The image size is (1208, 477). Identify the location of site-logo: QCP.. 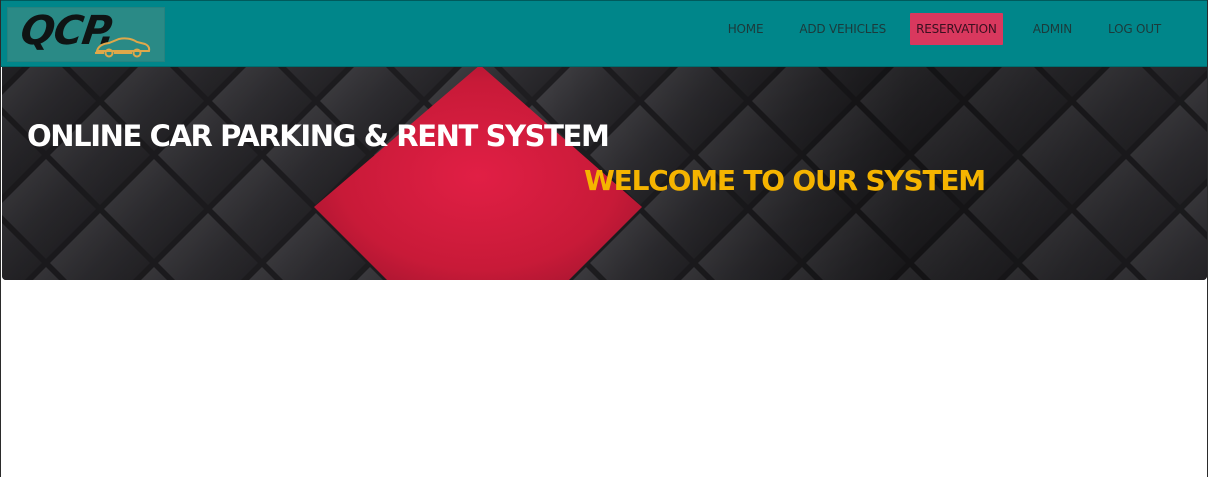
(86, 34).